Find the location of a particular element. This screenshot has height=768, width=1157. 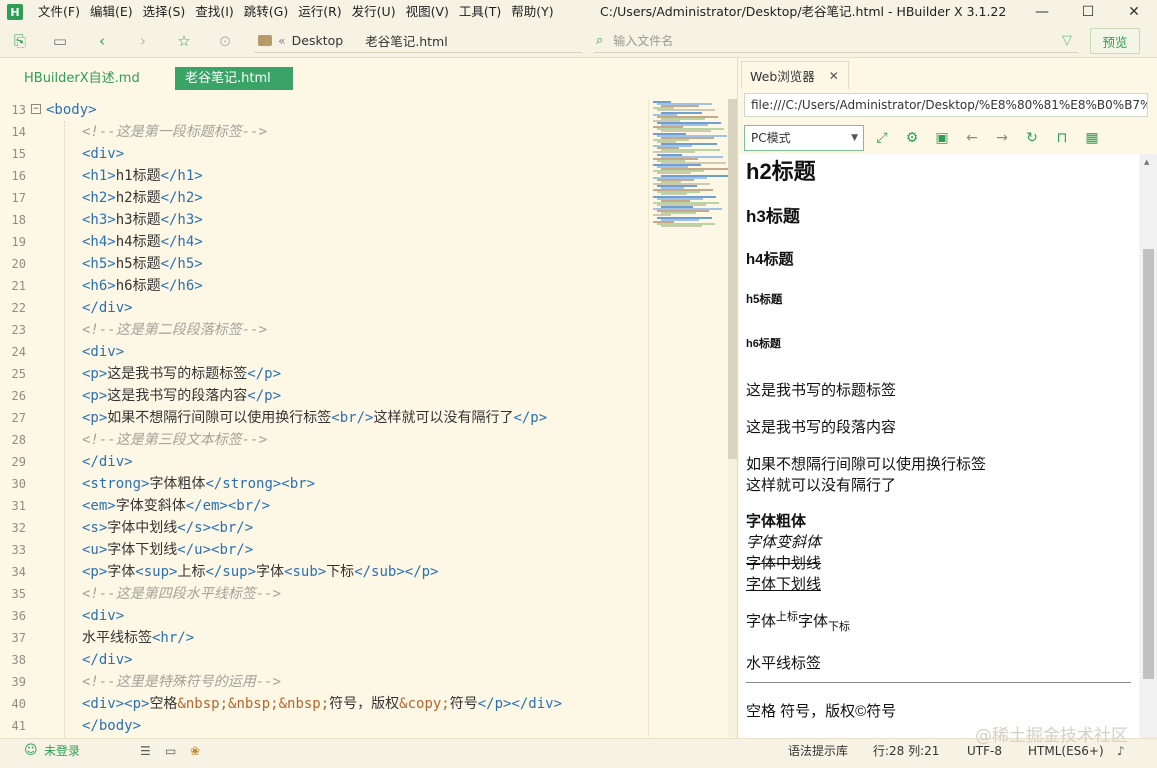

forward-arrow-icon: → is located at coordinates (1002, 138).